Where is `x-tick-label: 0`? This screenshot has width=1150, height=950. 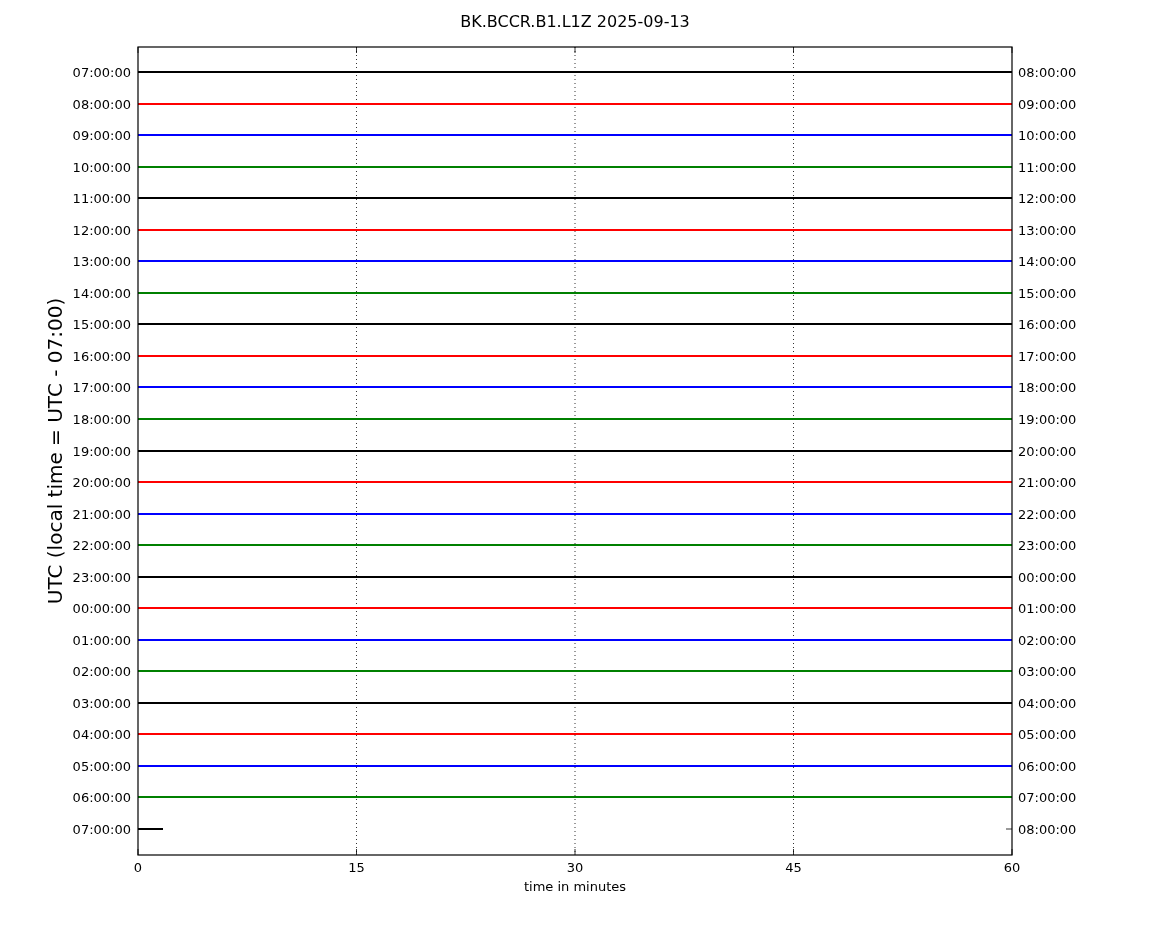
x-tick-label: 0 is located at coordinates (138, 867).